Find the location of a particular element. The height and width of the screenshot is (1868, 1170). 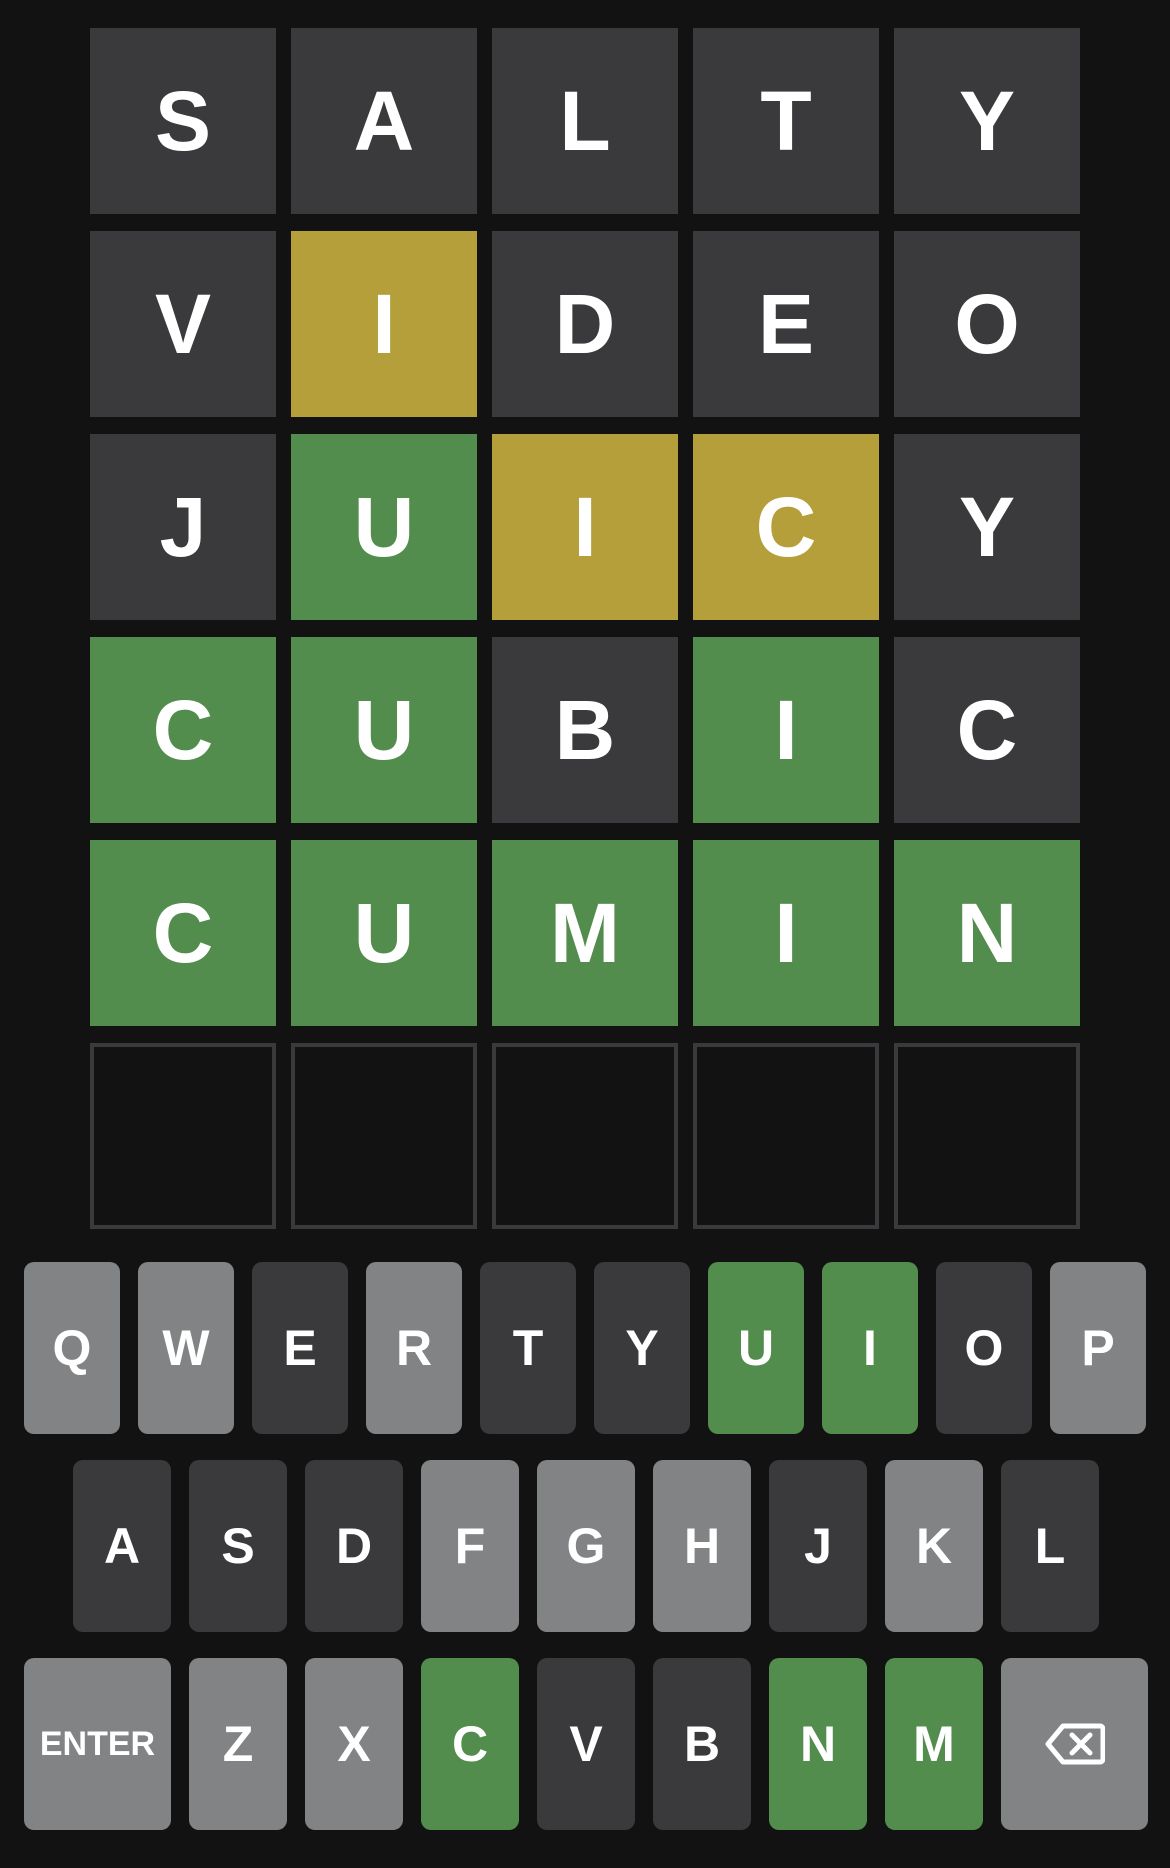

key-c: C is located at coordinates (470, 1744).